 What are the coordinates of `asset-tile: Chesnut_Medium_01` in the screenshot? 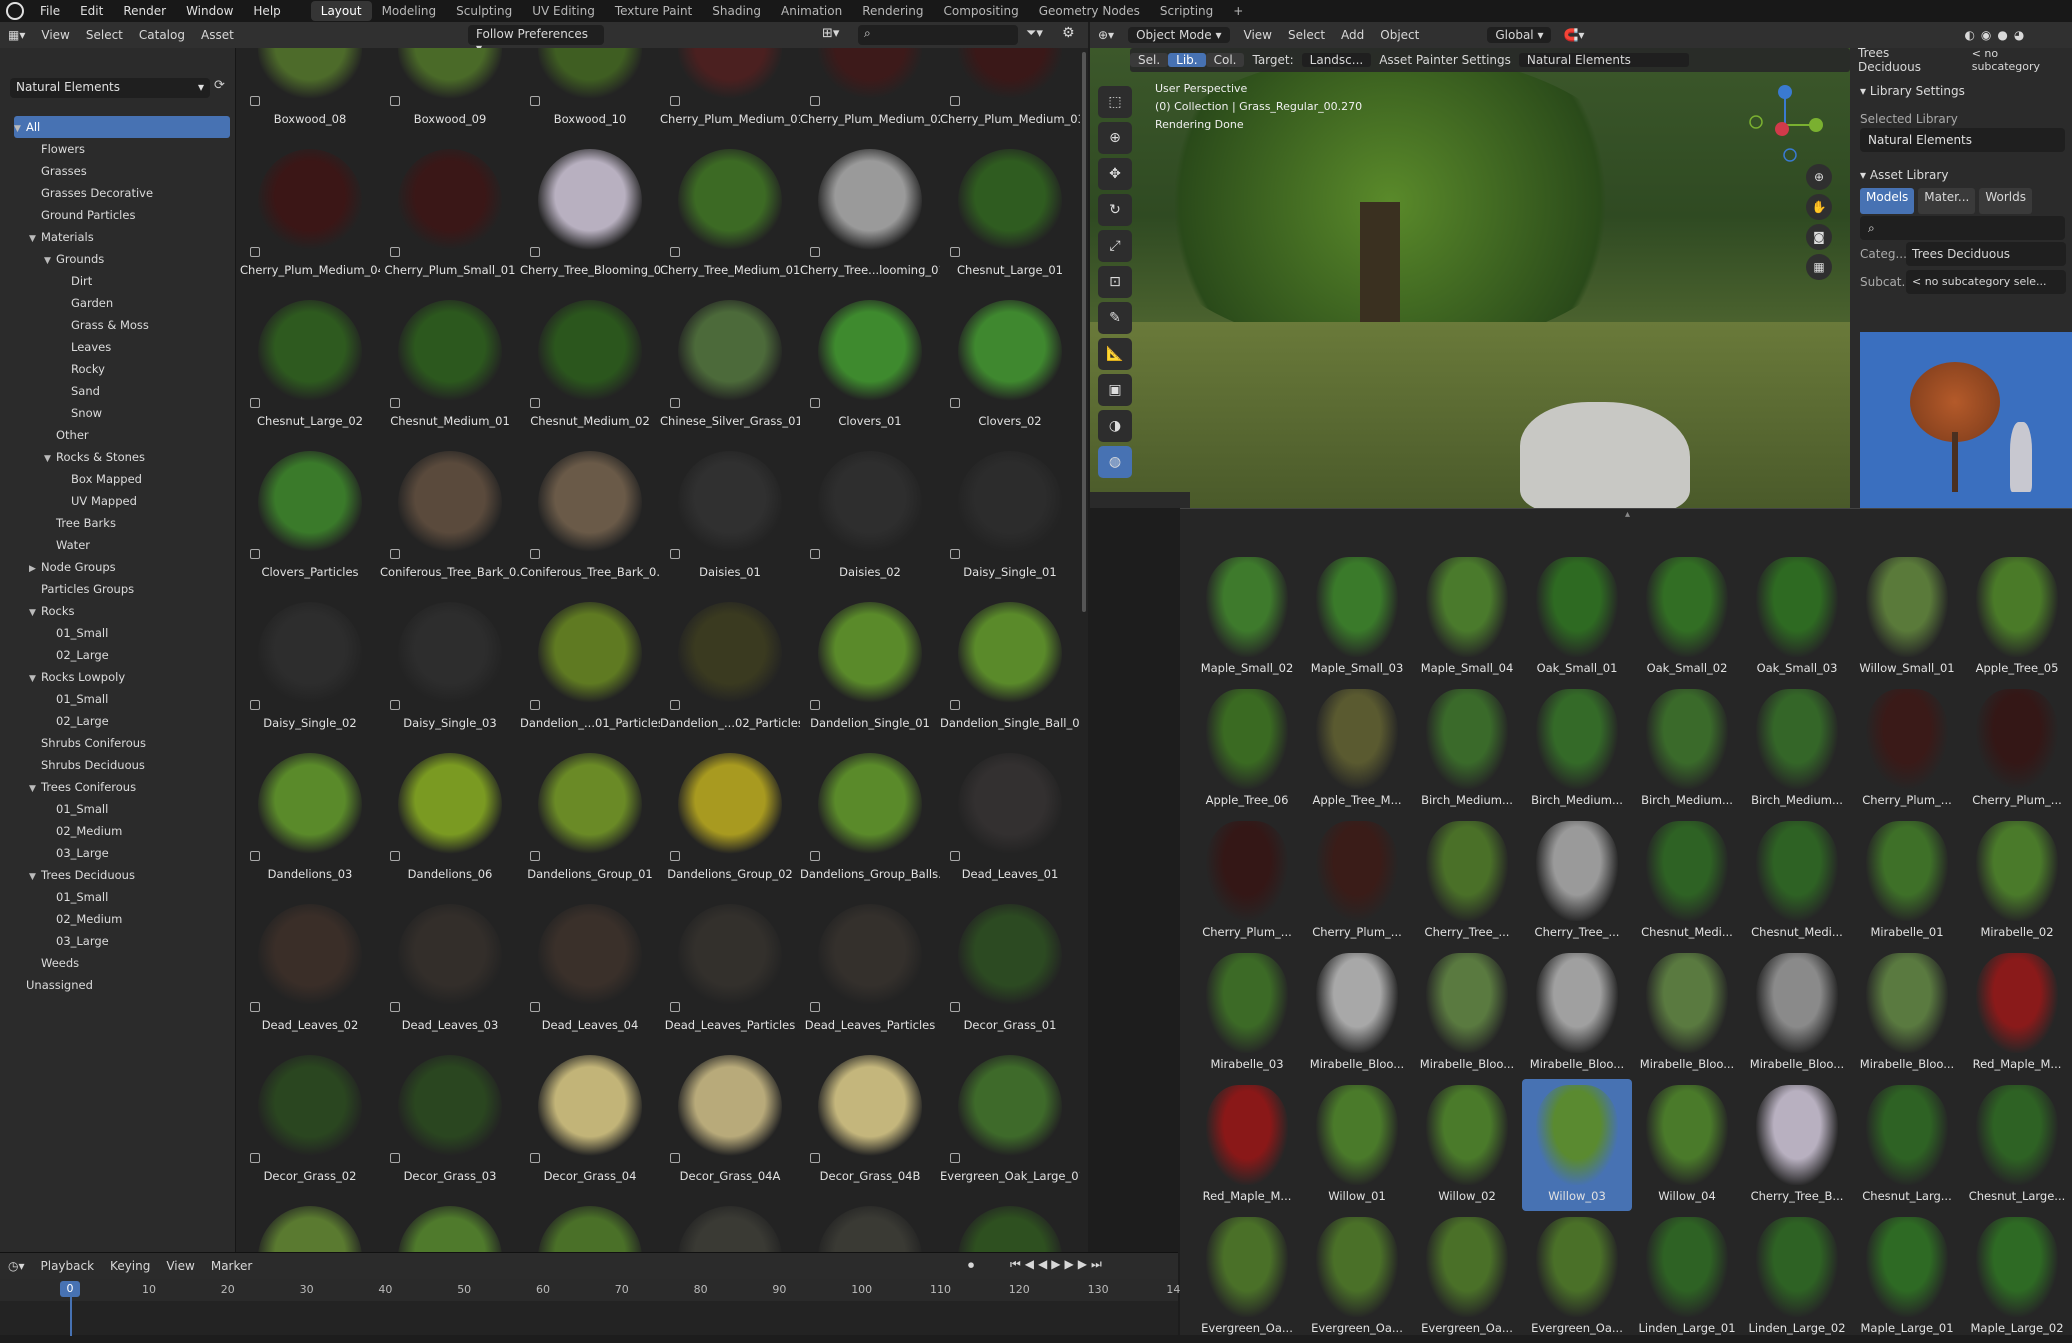 It's located at (450, 365).